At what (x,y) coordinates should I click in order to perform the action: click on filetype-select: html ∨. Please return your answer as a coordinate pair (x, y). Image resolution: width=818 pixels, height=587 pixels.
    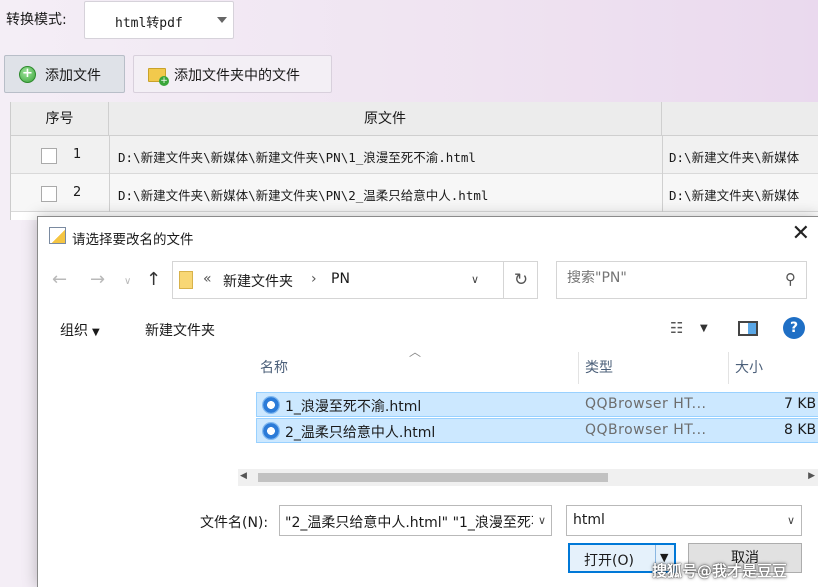
    Looking at the image, I should click on (684, 520).